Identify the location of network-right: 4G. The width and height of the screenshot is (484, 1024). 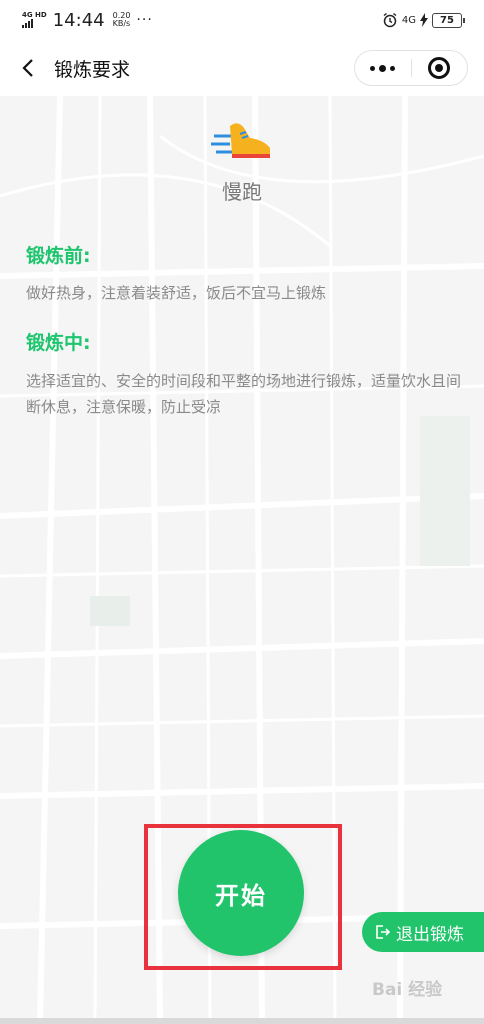
(408, 20).